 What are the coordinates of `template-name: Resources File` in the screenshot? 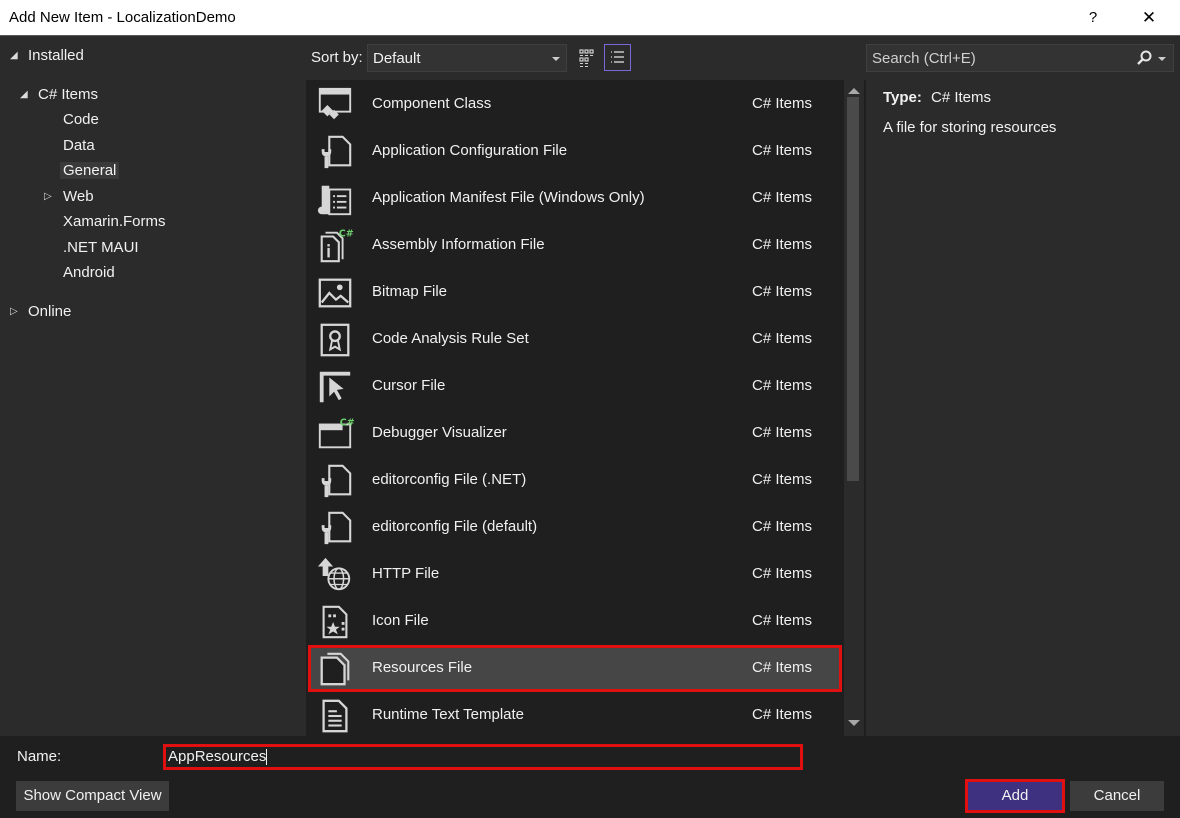 It's located at (422, 667).